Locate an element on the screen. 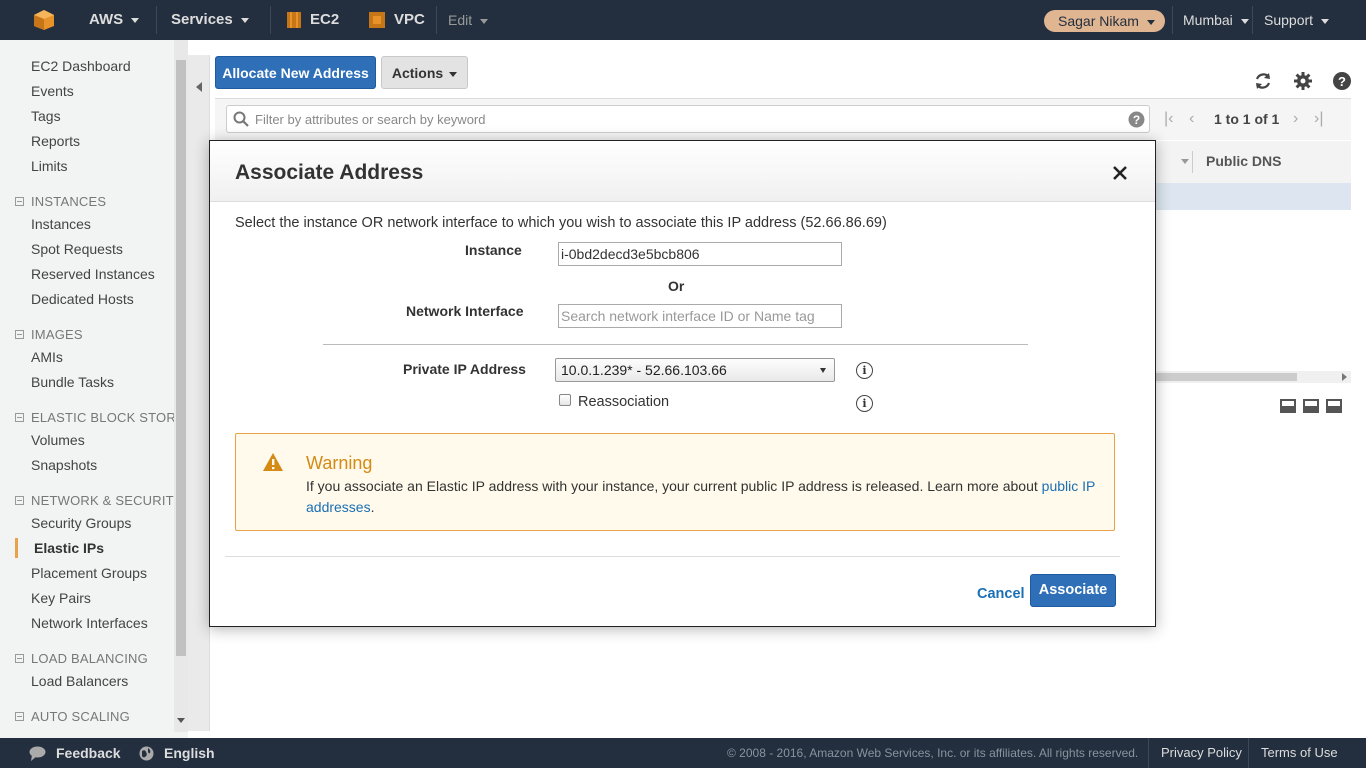 The width and height of the screenshot is (1366, 768). vpc-shortcut-label: VPC is located at coordinates (409, 19).